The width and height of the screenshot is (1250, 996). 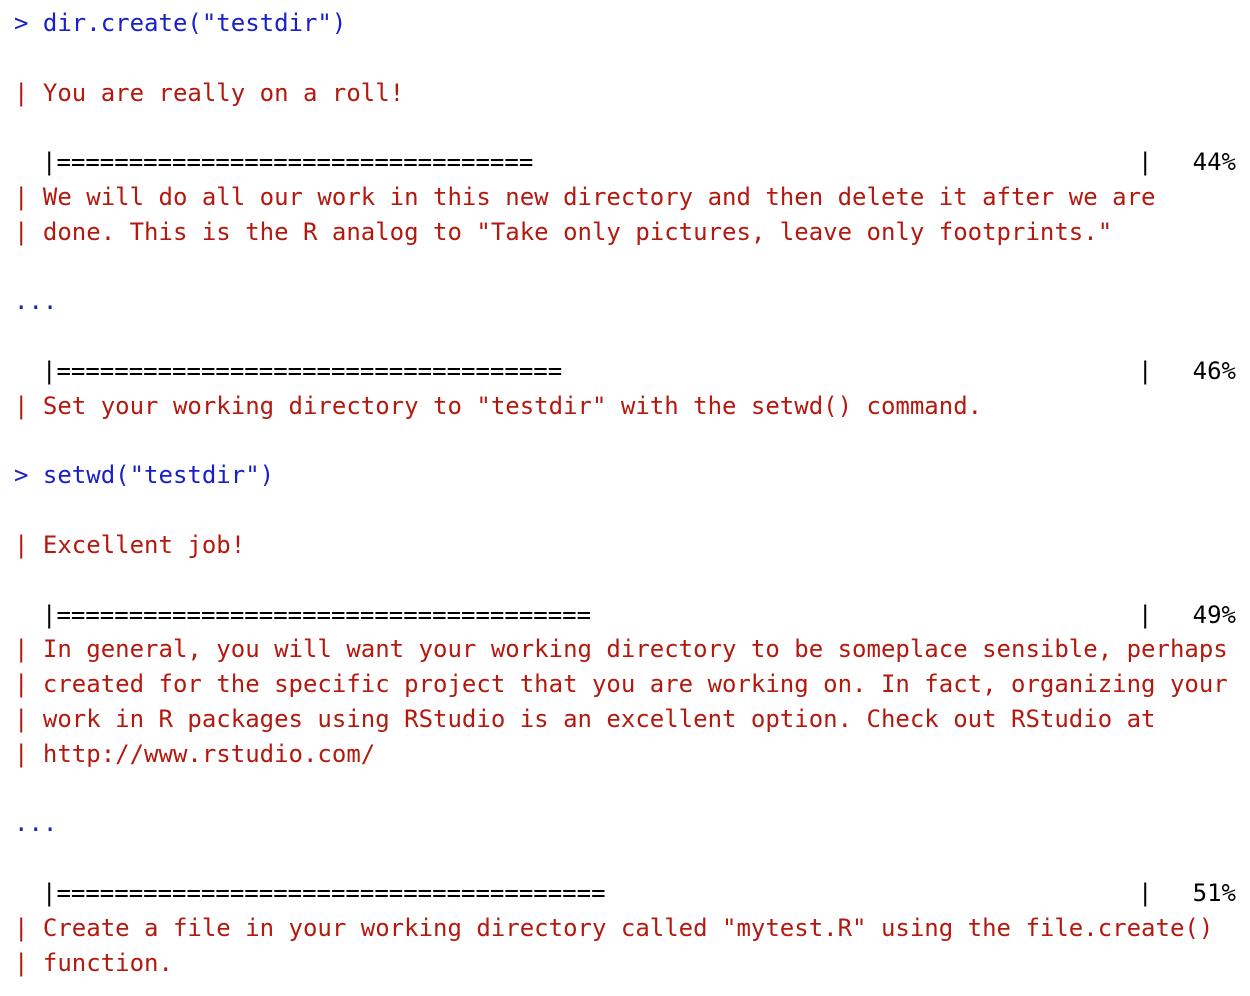 I want to click on progress-percent: 46%, so click(x=1214, y=370).